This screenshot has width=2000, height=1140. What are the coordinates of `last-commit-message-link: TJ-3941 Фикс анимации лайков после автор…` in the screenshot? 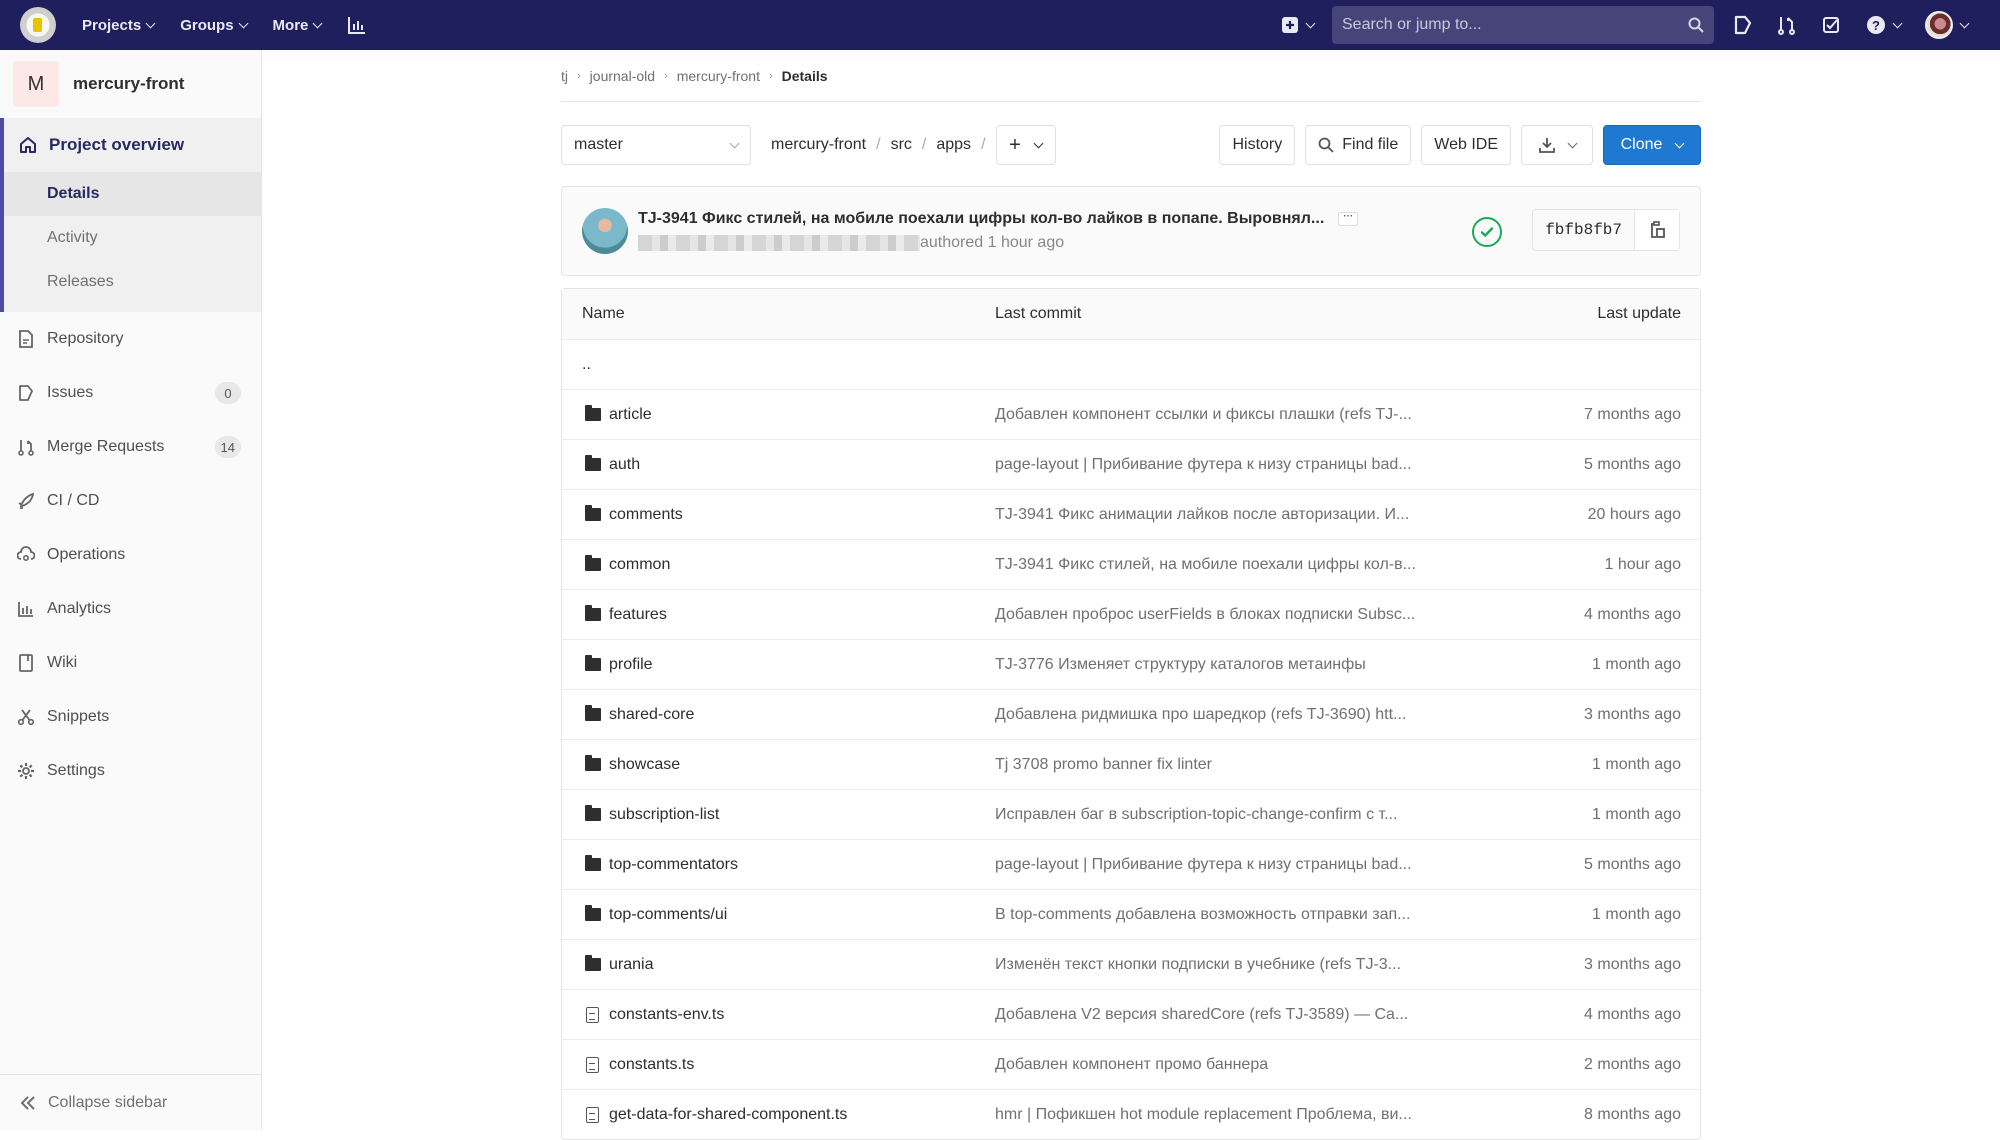 It's located at (1252, 515).